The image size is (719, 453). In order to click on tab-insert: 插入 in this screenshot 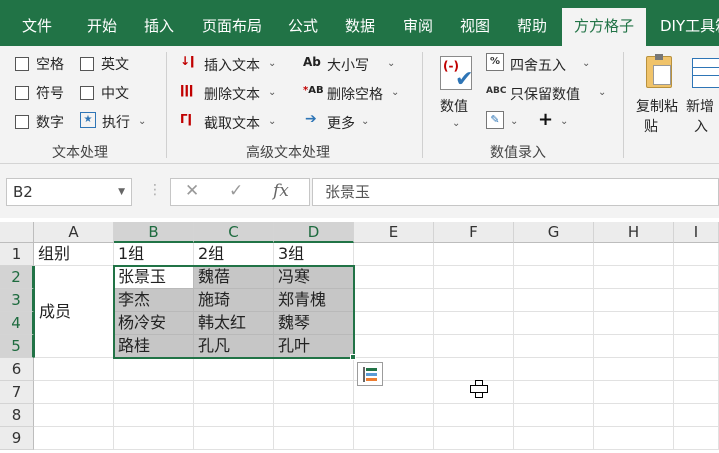, I will do `click(159, 23)`.